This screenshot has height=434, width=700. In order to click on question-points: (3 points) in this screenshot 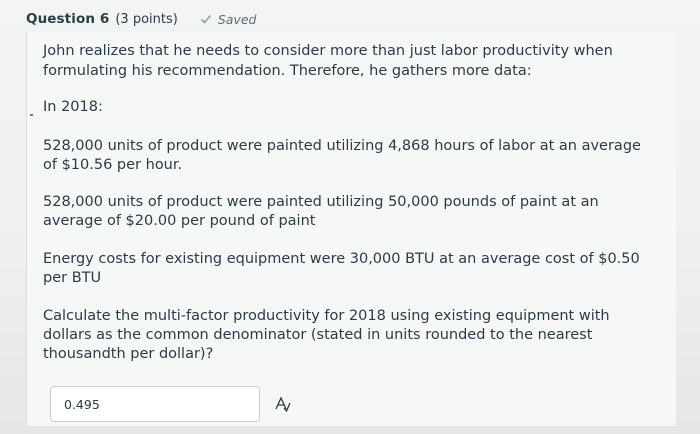, I will do `click(146, 19)`.